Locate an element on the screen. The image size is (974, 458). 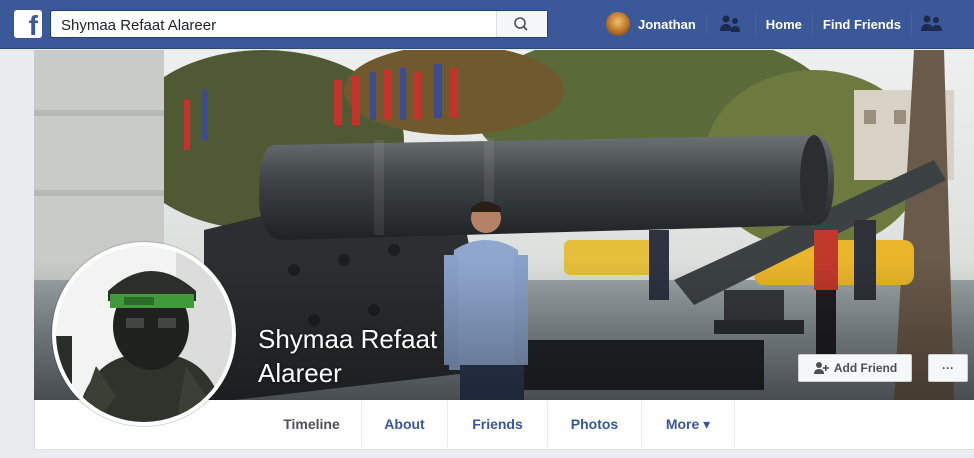
friends-icon-button is located at coordinates (931, 24).